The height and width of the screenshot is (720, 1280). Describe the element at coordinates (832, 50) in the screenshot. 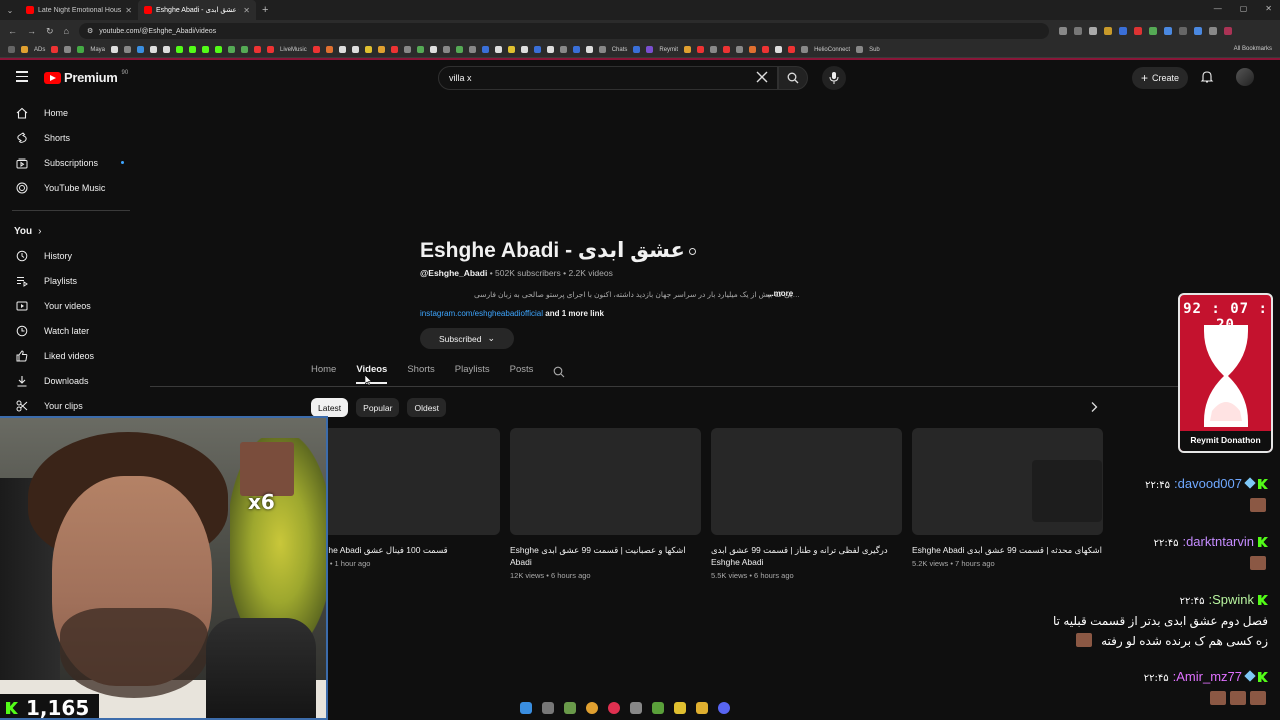

I see `bookmark-helioconnect: HelioConnect` at that location.